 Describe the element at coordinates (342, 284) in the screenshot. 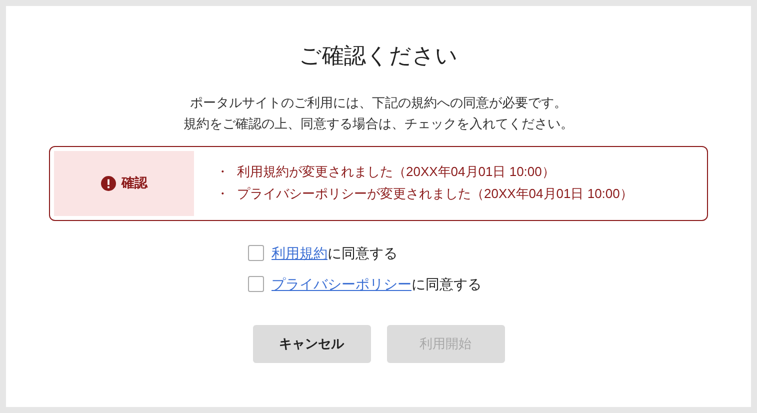

I see `document-link: プライバシーポリシー` at that location.